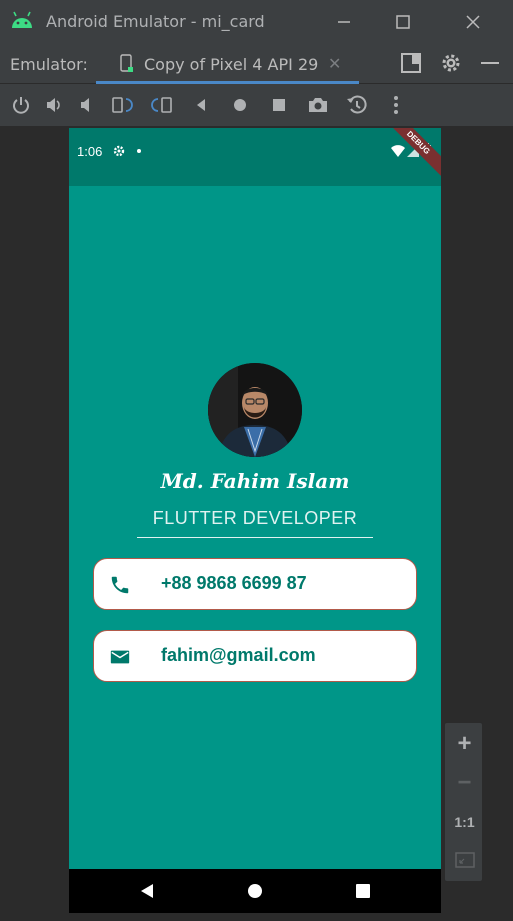 This screenshot has width=513, height=921. I want to click on zoom-fit-button, so click(464, 860).